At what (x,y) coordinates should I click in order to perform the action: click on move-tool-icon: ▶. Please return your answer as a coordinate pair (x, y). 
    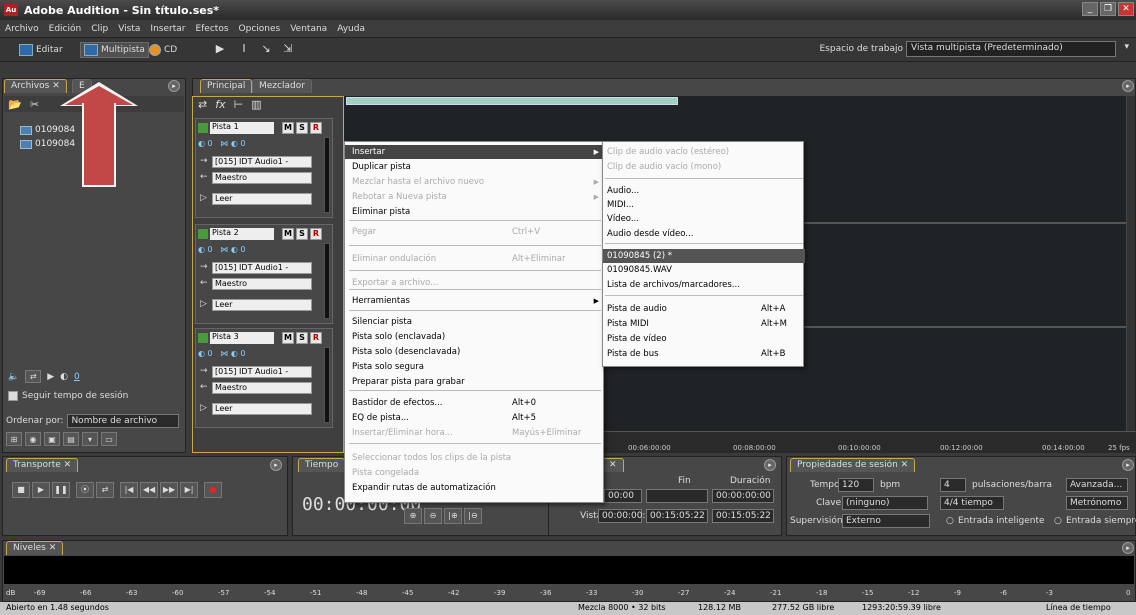
    Looking at the image, I should click on (220, 50).